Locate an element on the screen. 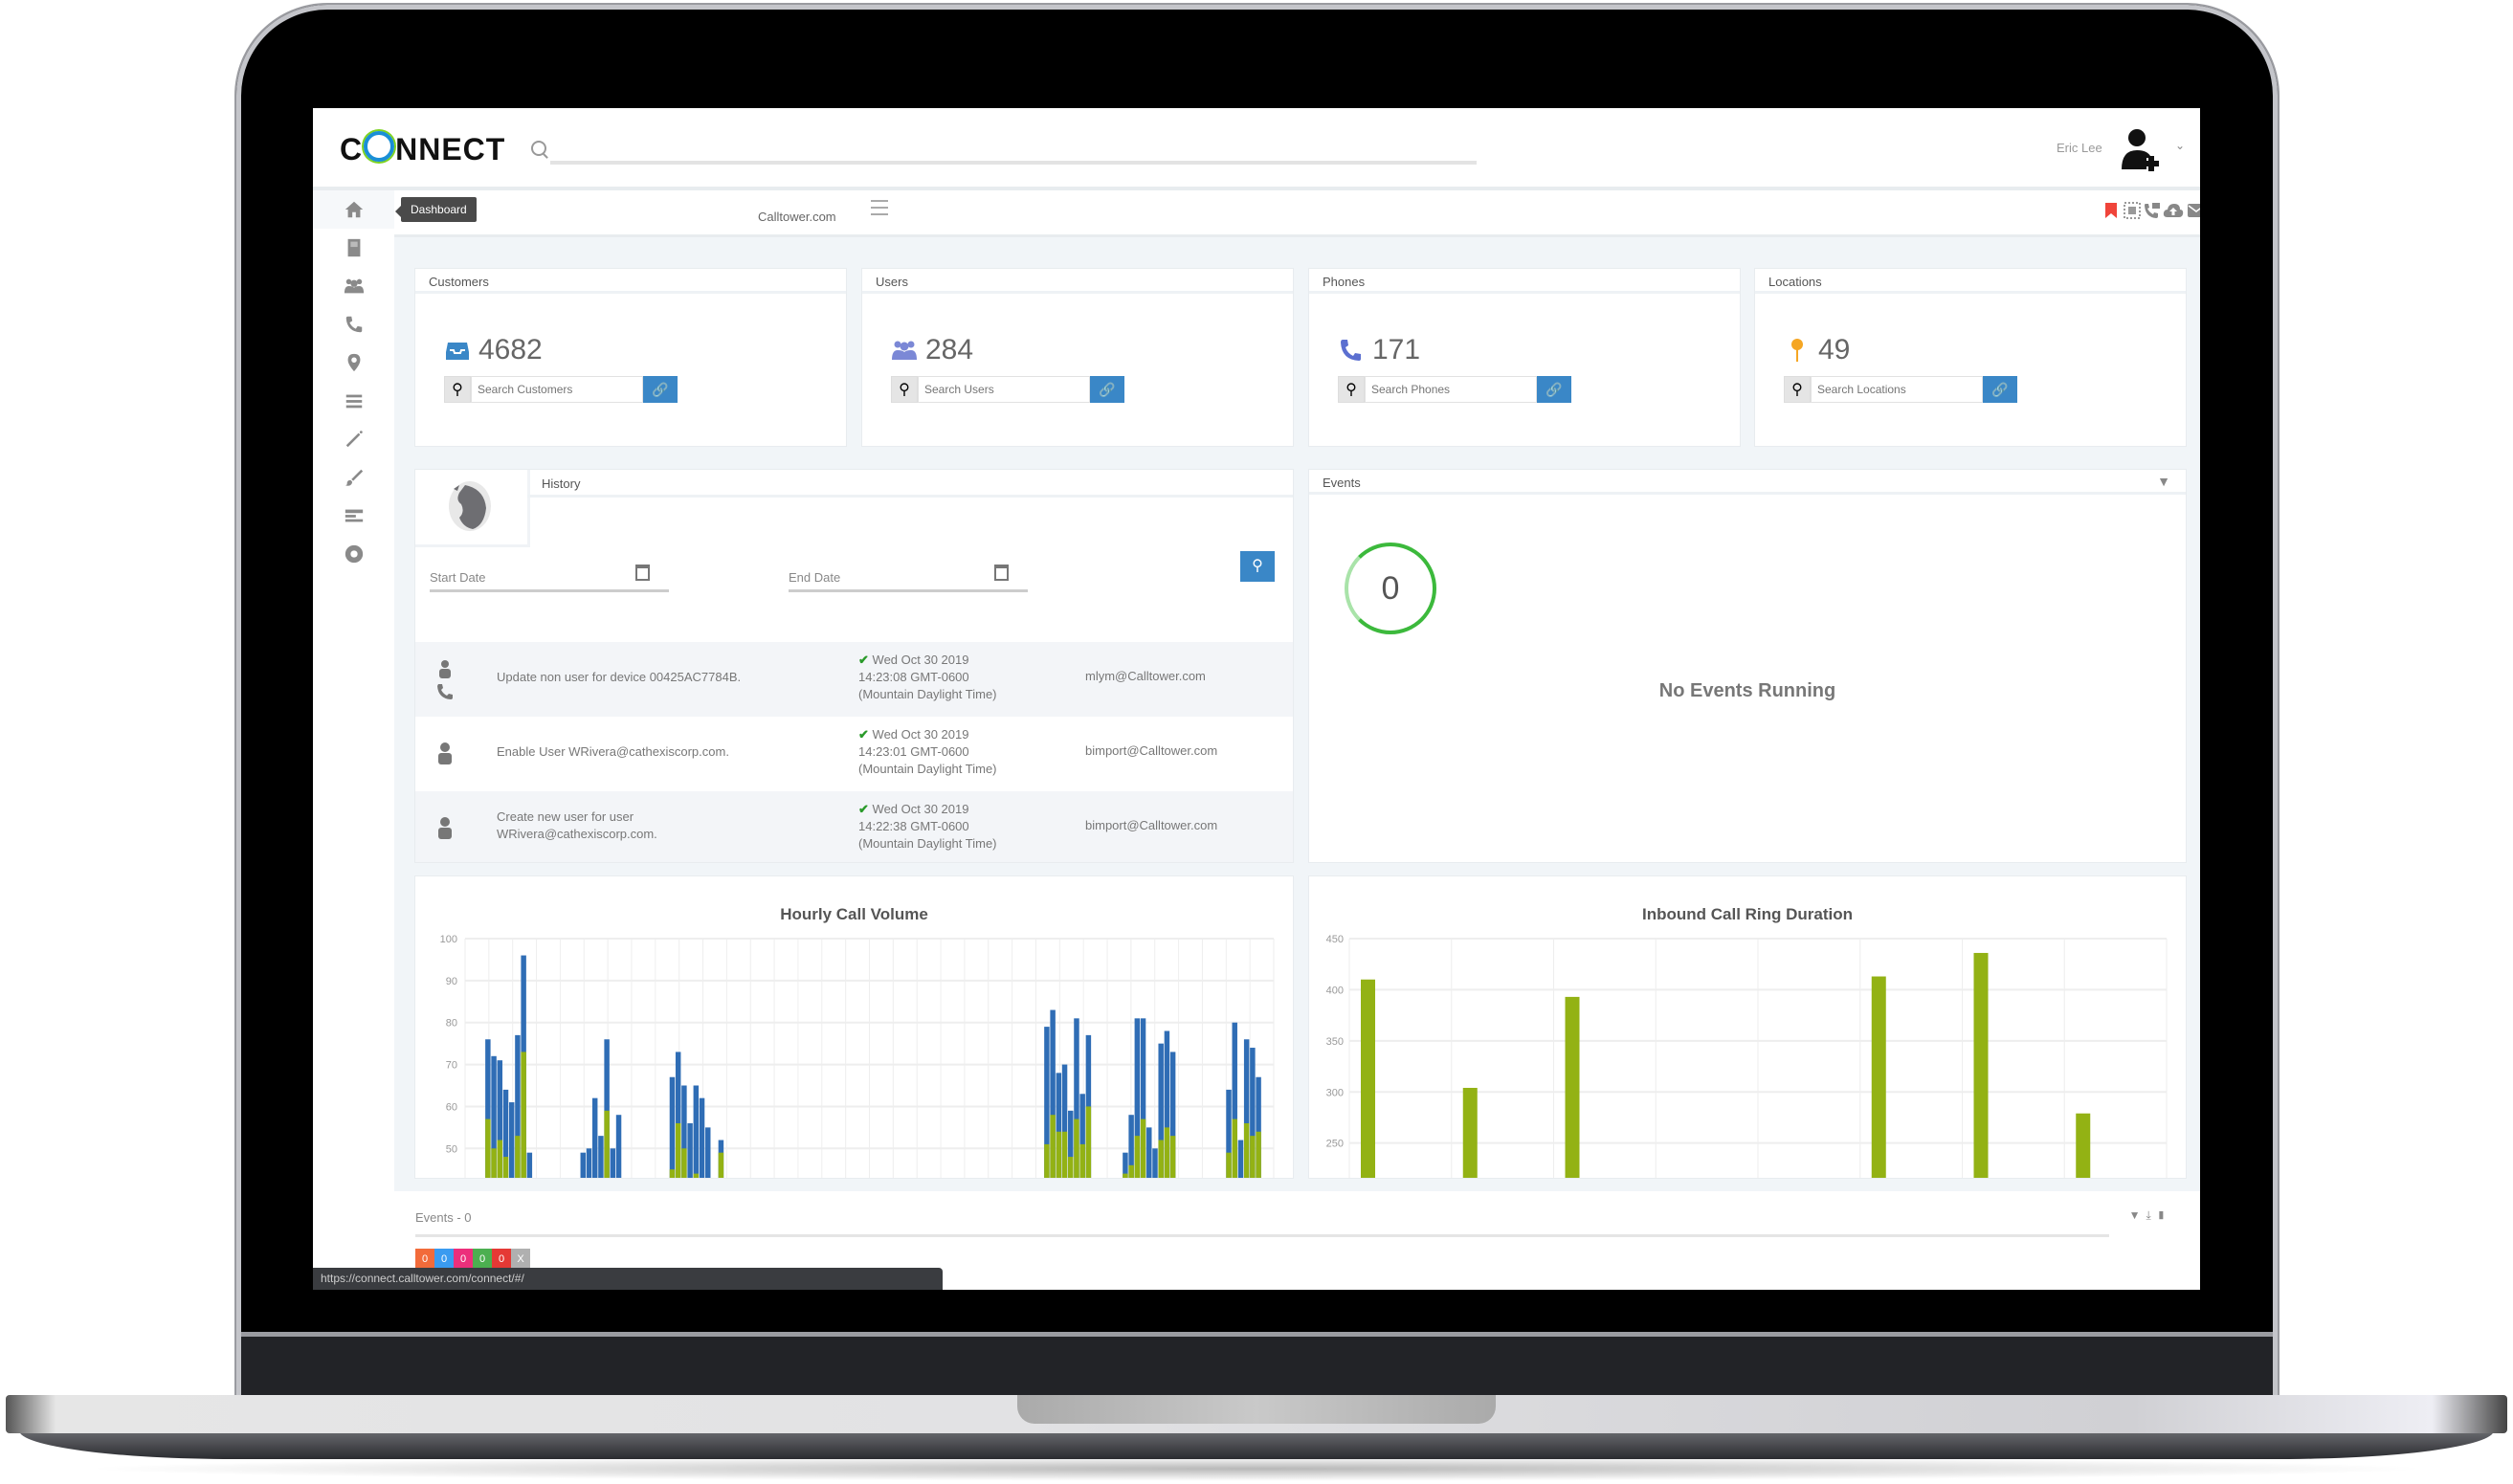  qr-icon is located at coordinates (2132, 210).